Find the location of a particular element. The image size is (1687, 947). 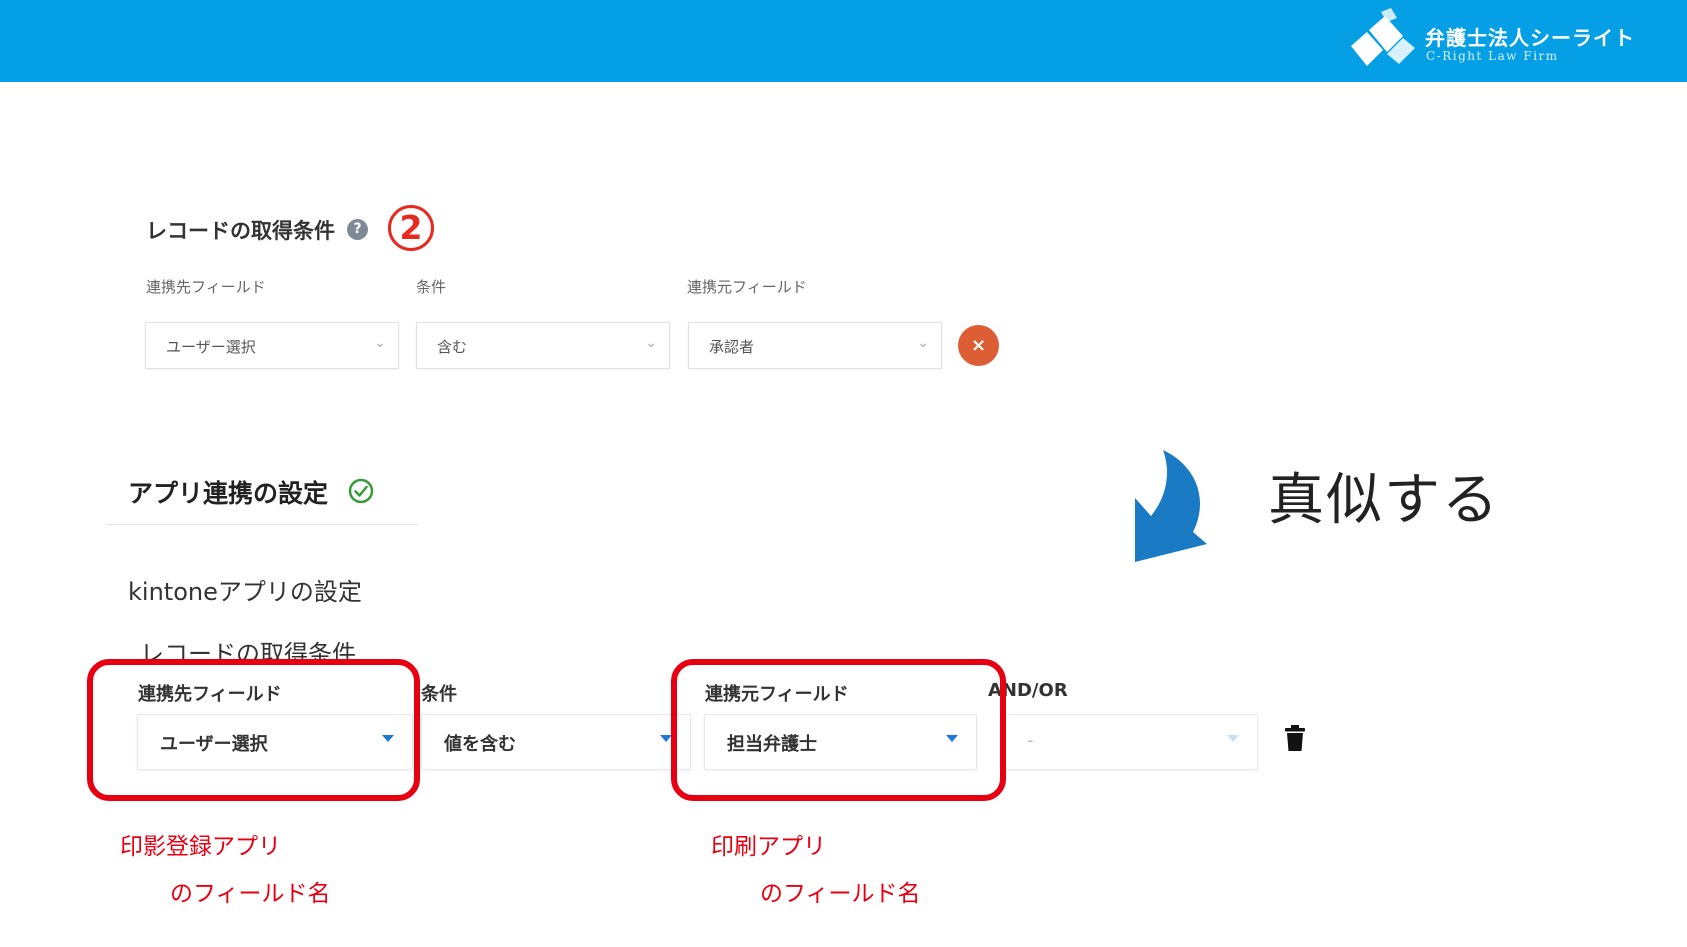

step-number-badge: 2 is located at coordinates (411, 228).